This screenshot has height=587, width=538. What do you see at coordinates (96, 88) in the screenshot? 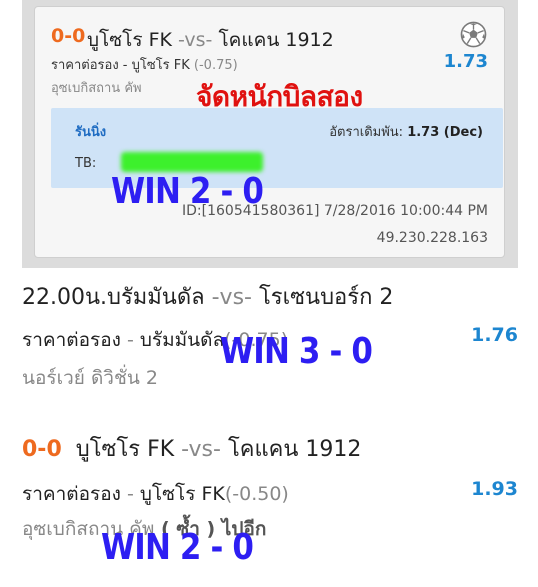
I see `bet-league: อุซเบกิสถาน คัพ` at bounding box center [96, 88].